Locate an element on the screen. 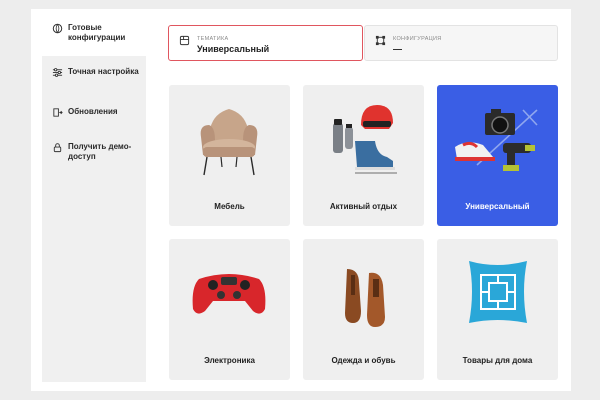  sidebar-item-ready-configs: Готовые конфигурации is located at coordinates (98, 33).